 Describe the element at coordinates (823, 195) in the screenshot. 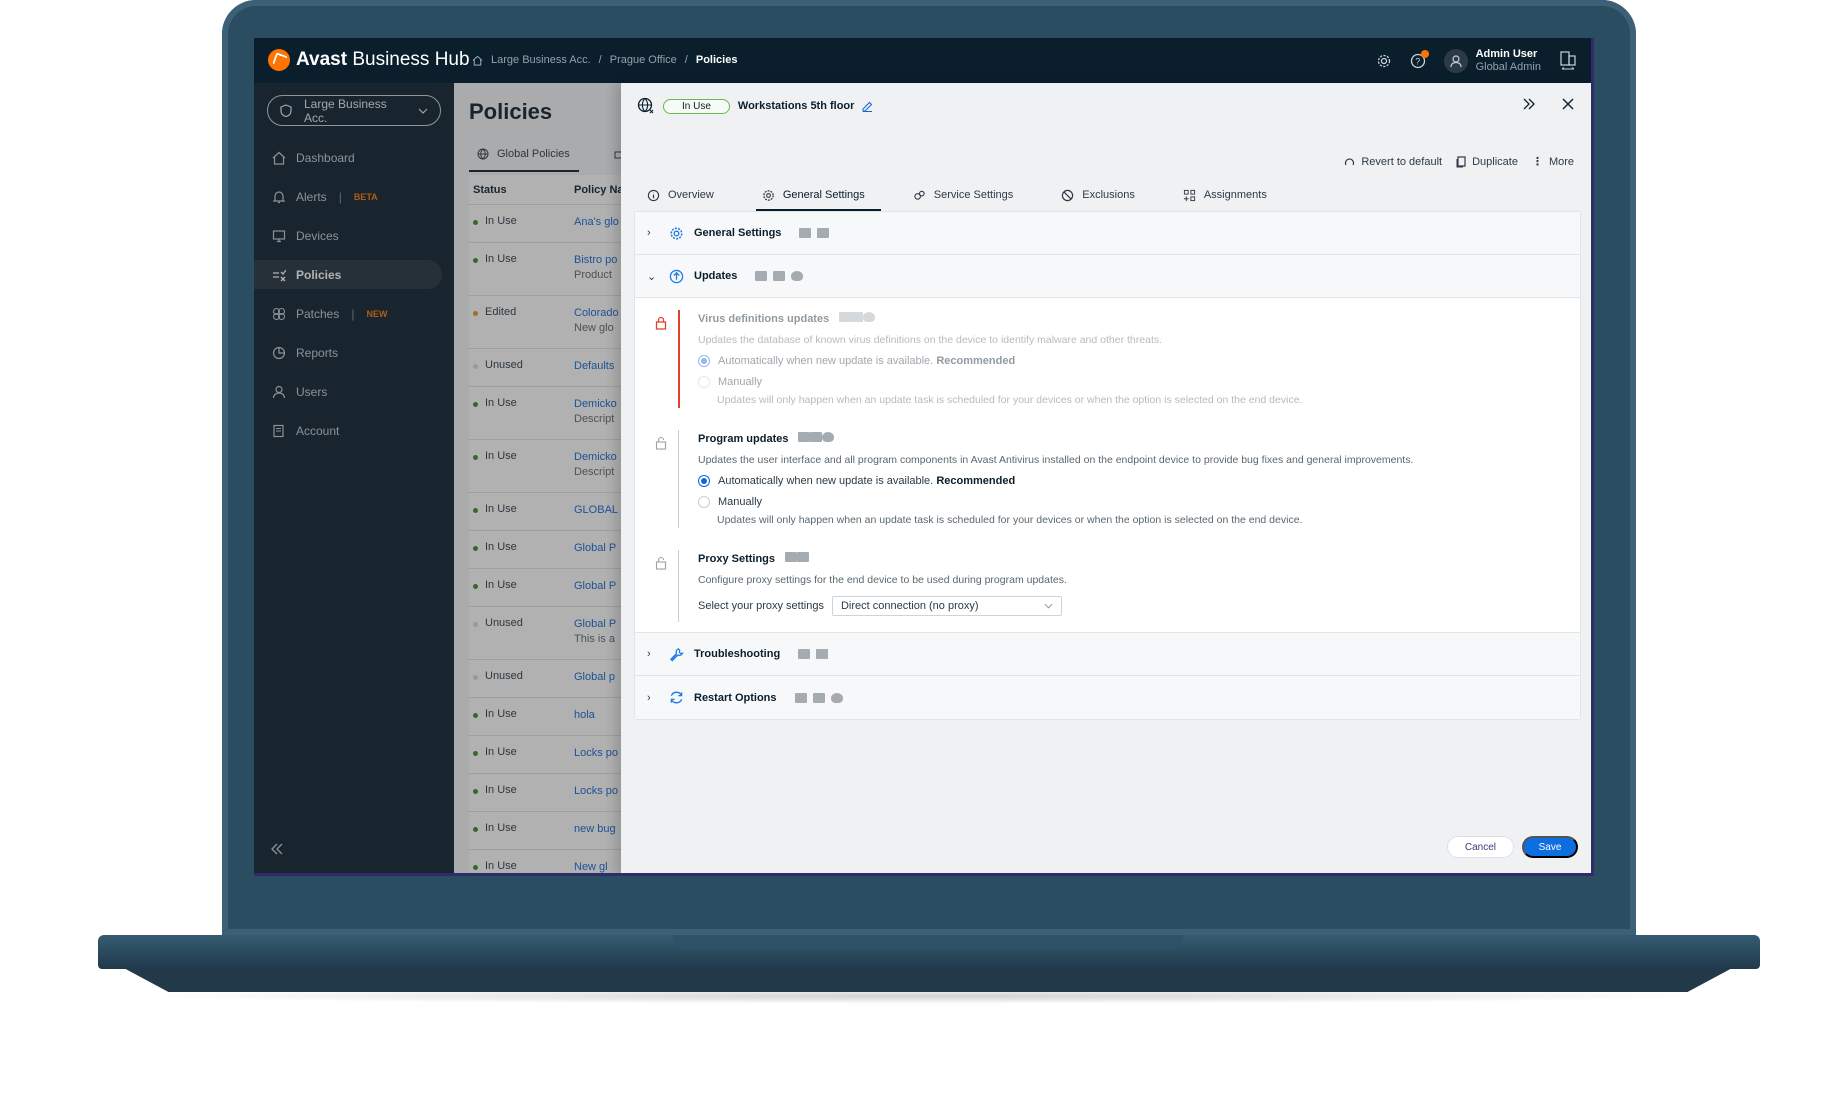

I see `tab-label: General Settings` at that location.